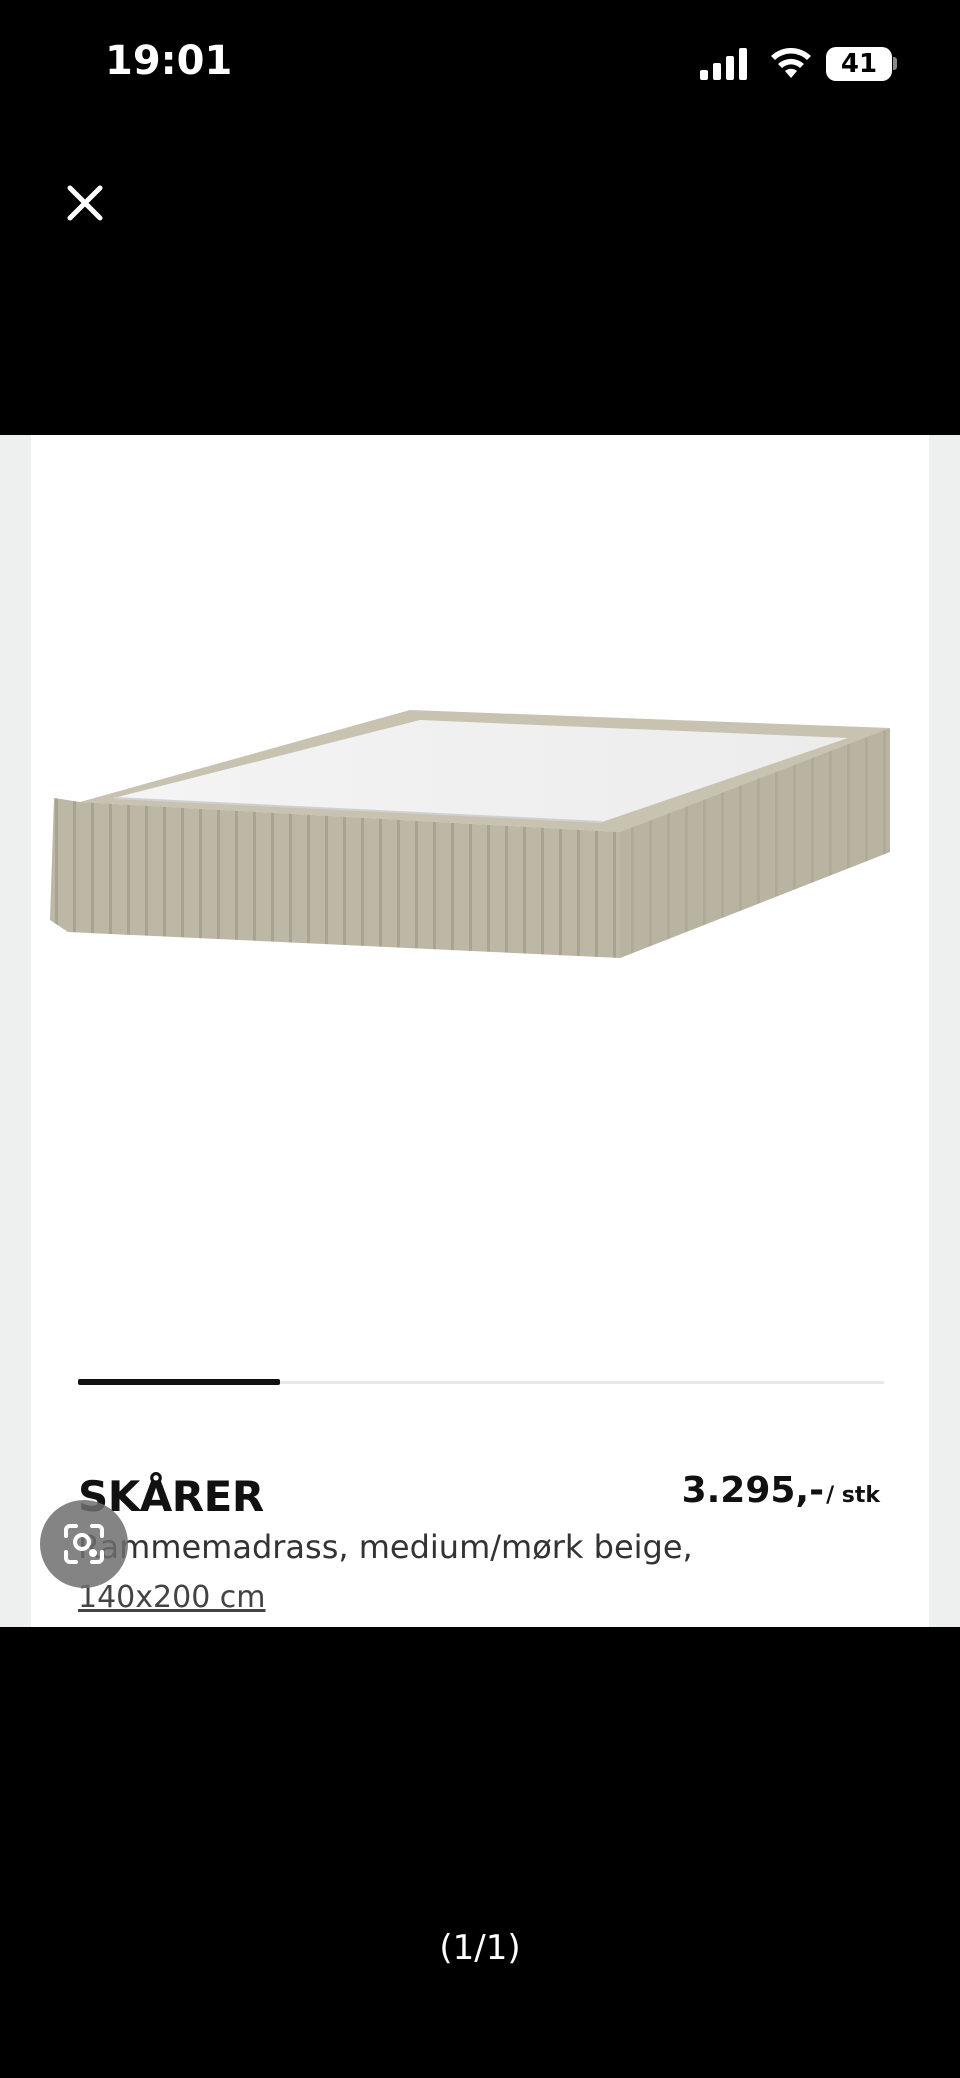  Describe the element at coordinates (172, 1597) in the screenshot. I see `product-size-link: 140x200 cm` at that location.